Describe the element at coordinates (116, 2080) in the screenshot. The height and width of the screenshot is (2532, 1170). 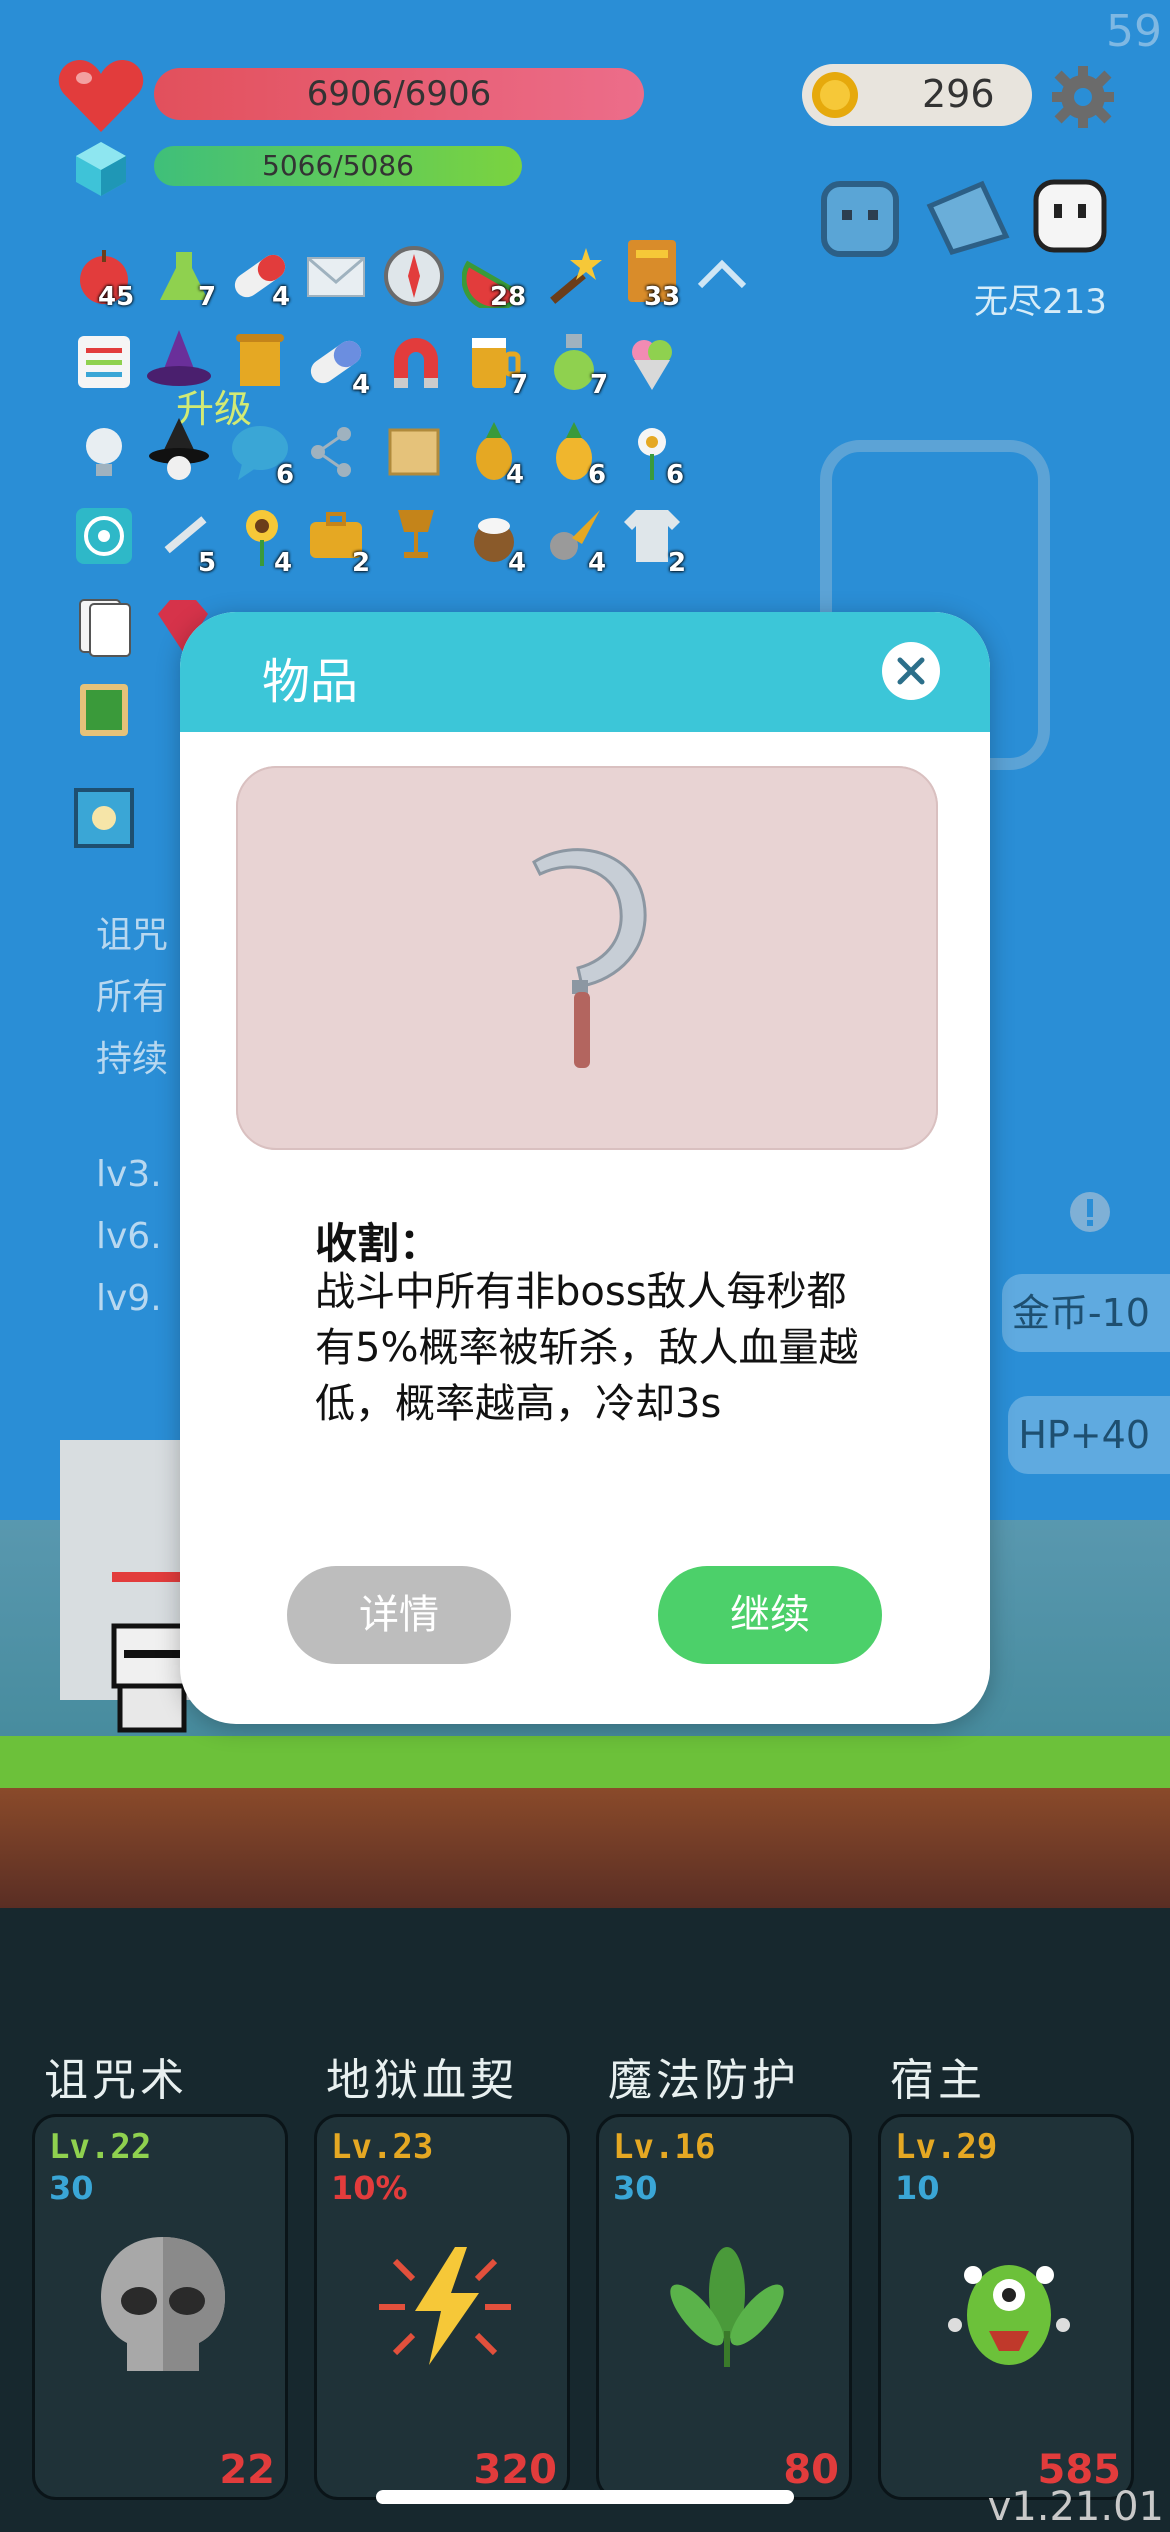
I see `skill-name-curse: 诅咒术` at that location.